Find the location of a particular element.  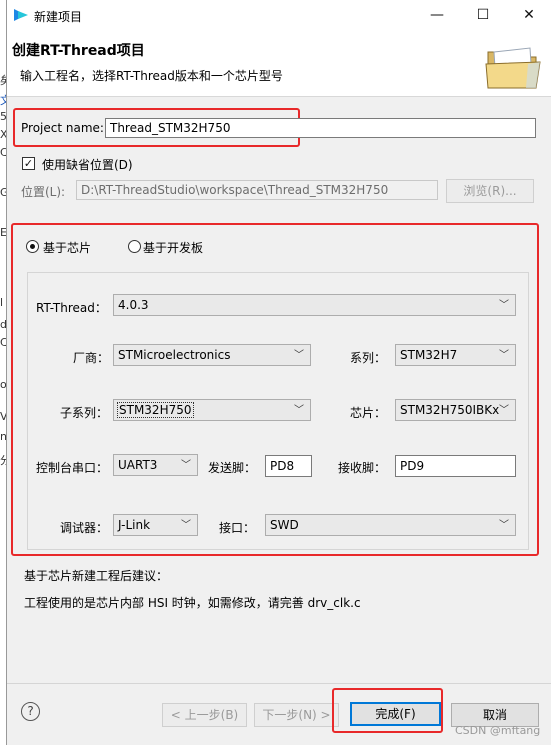

use-default-location-checkbox: ✓ is located at coordinates (28, 163).